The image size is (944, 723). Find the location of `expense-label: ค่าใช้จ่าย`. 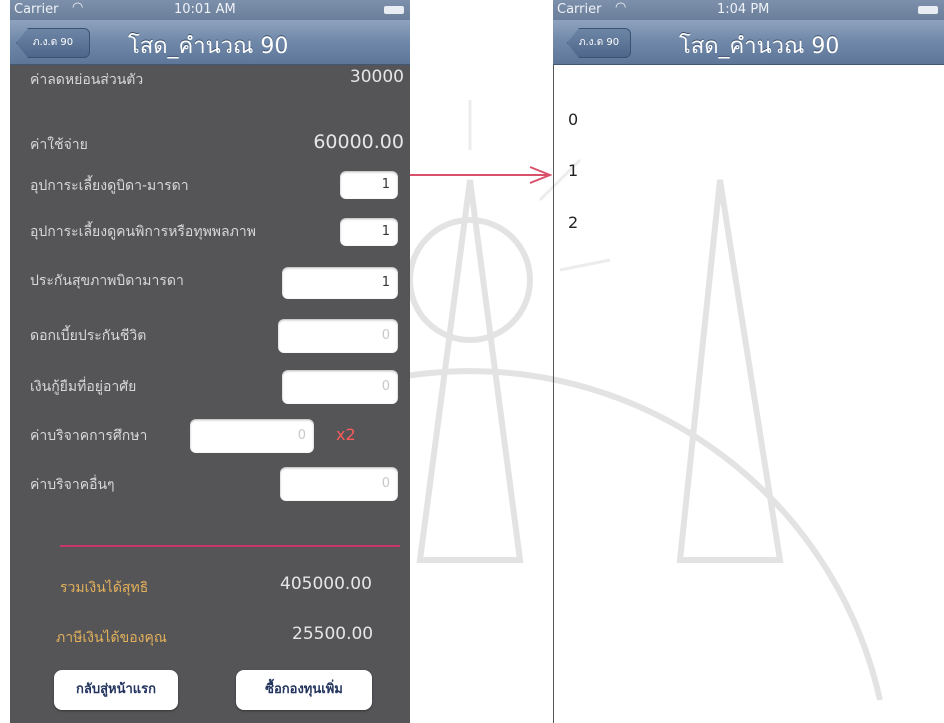

expense-label: ค่าใช้จ่าย is located at coordinates (59, 145).